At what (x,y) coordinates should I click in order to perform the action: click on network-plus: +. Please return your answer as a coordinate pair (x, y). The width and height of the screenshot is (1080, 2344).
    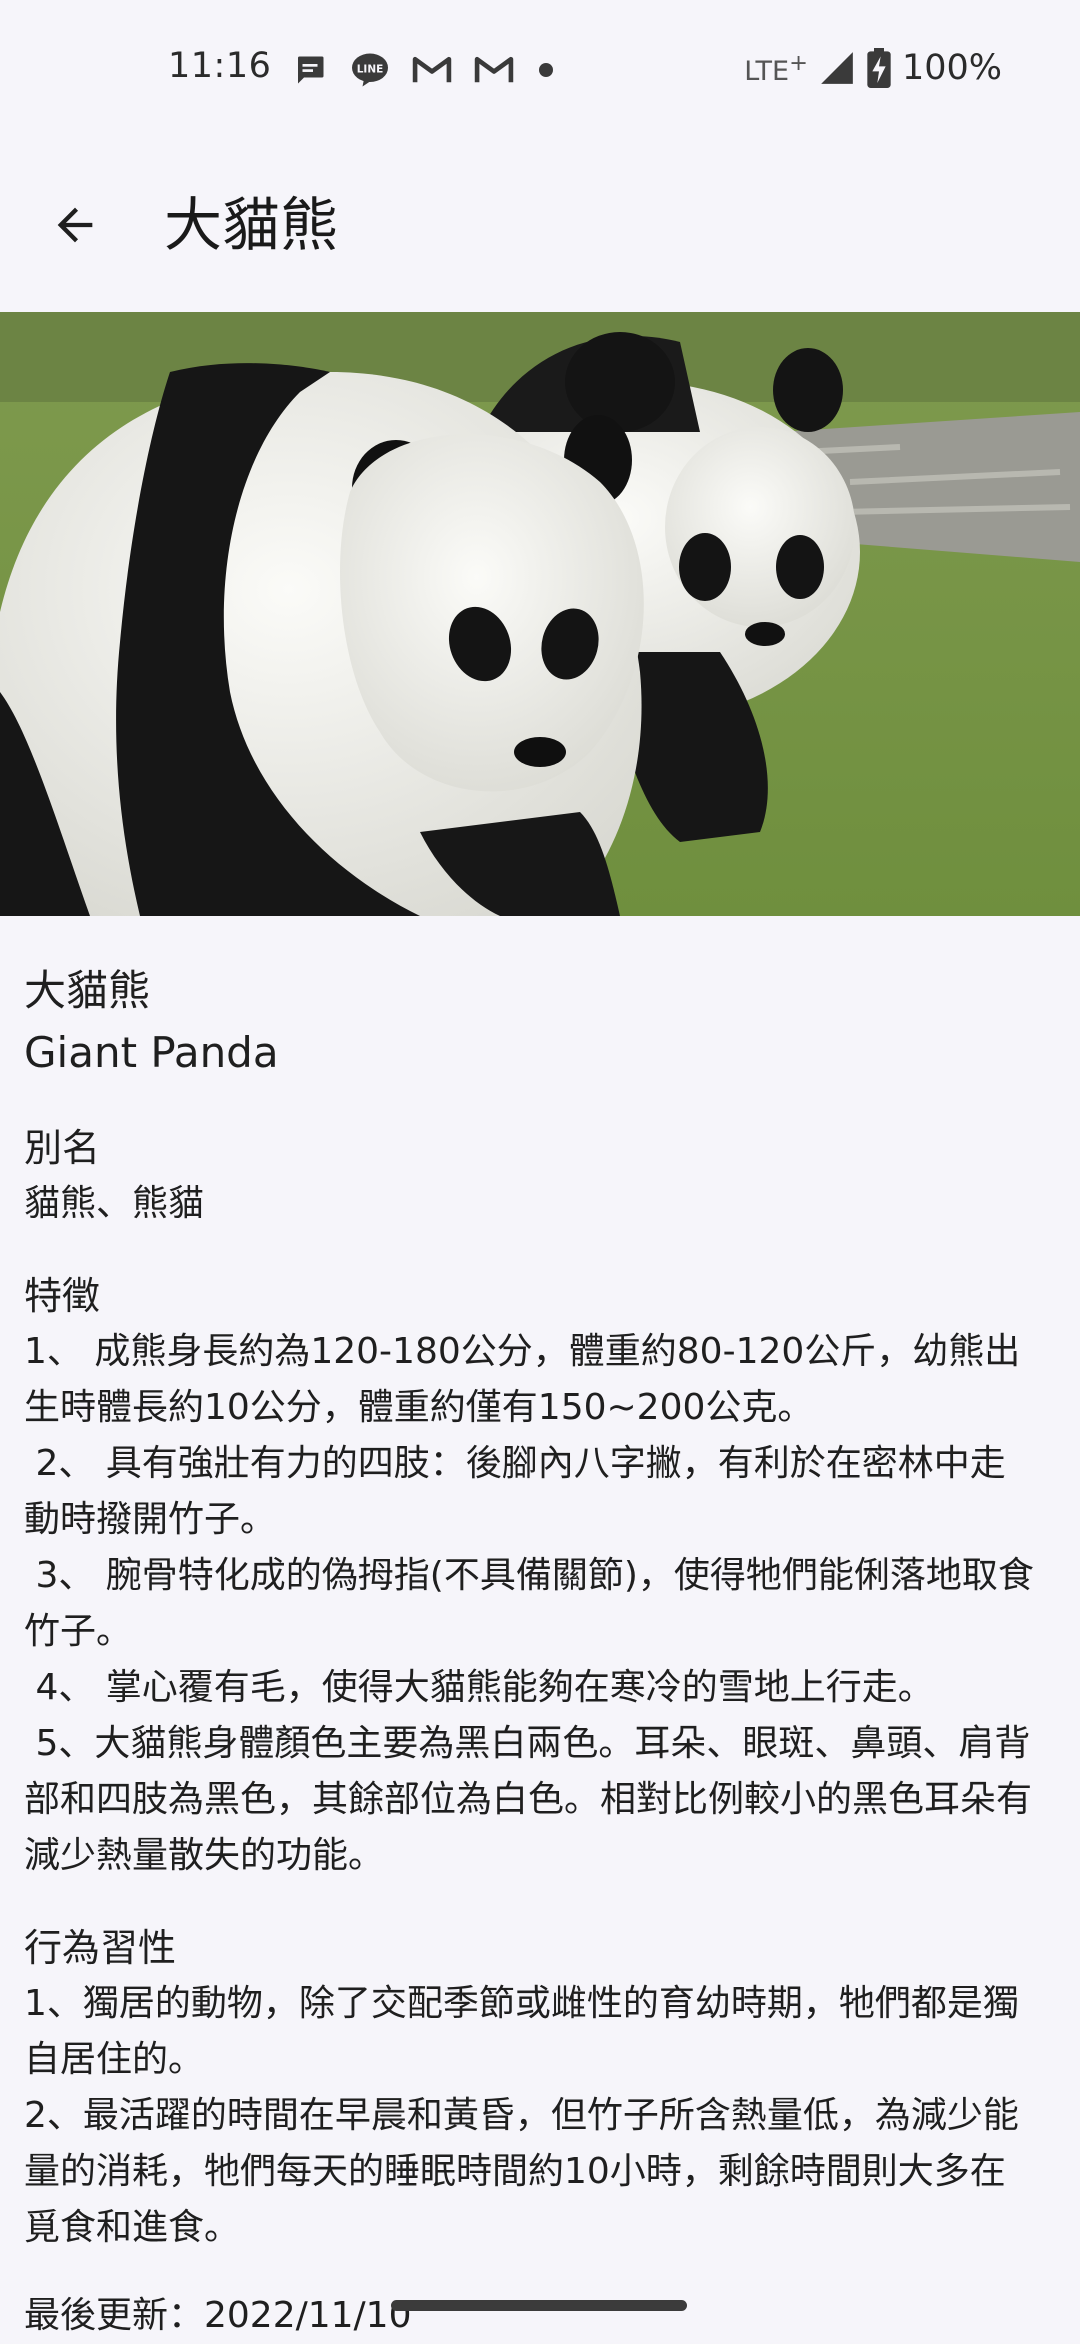
    Looking at the image, I should click on (798, 62).